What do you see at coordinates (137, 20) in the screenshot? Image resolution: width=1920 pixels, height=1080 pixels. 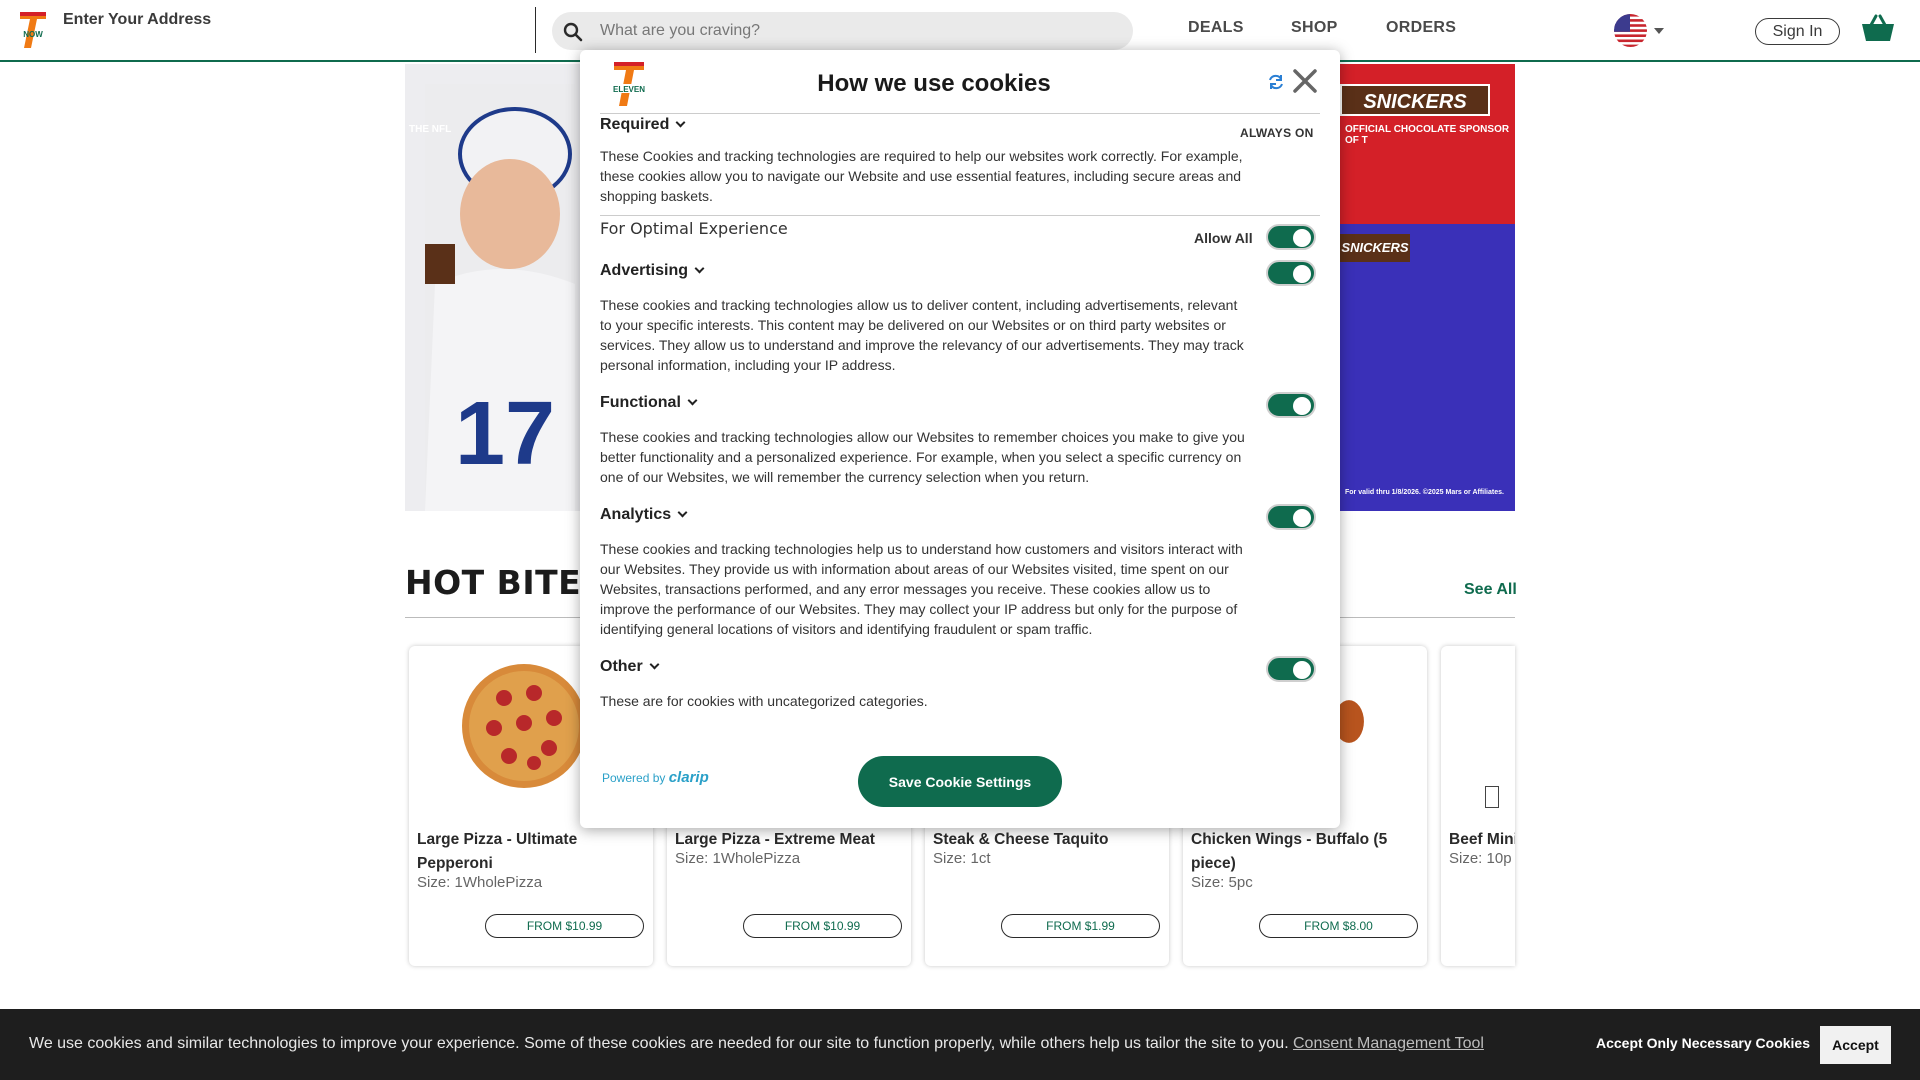 I see `enter-address-link: Enter Your Address` at bounding box center [137, 20].